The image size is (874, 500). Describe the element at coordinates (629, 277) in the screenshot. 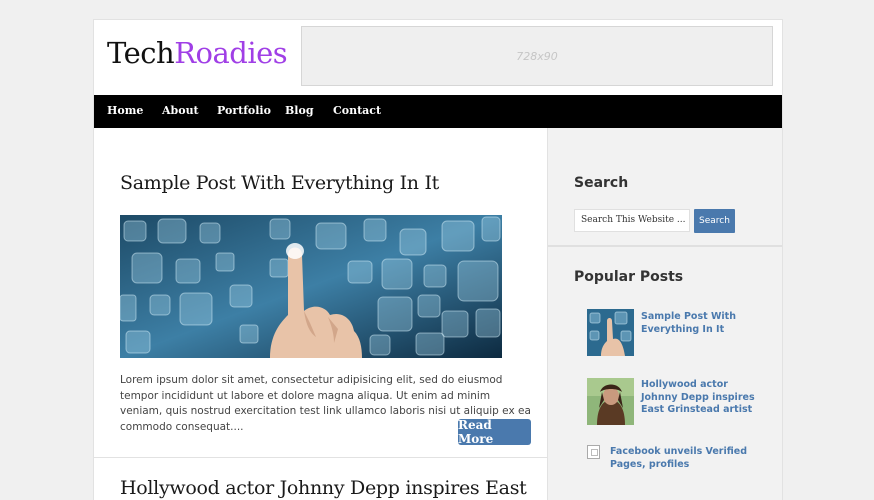

I see `popular-posts-title: Popular Posts` at that location.